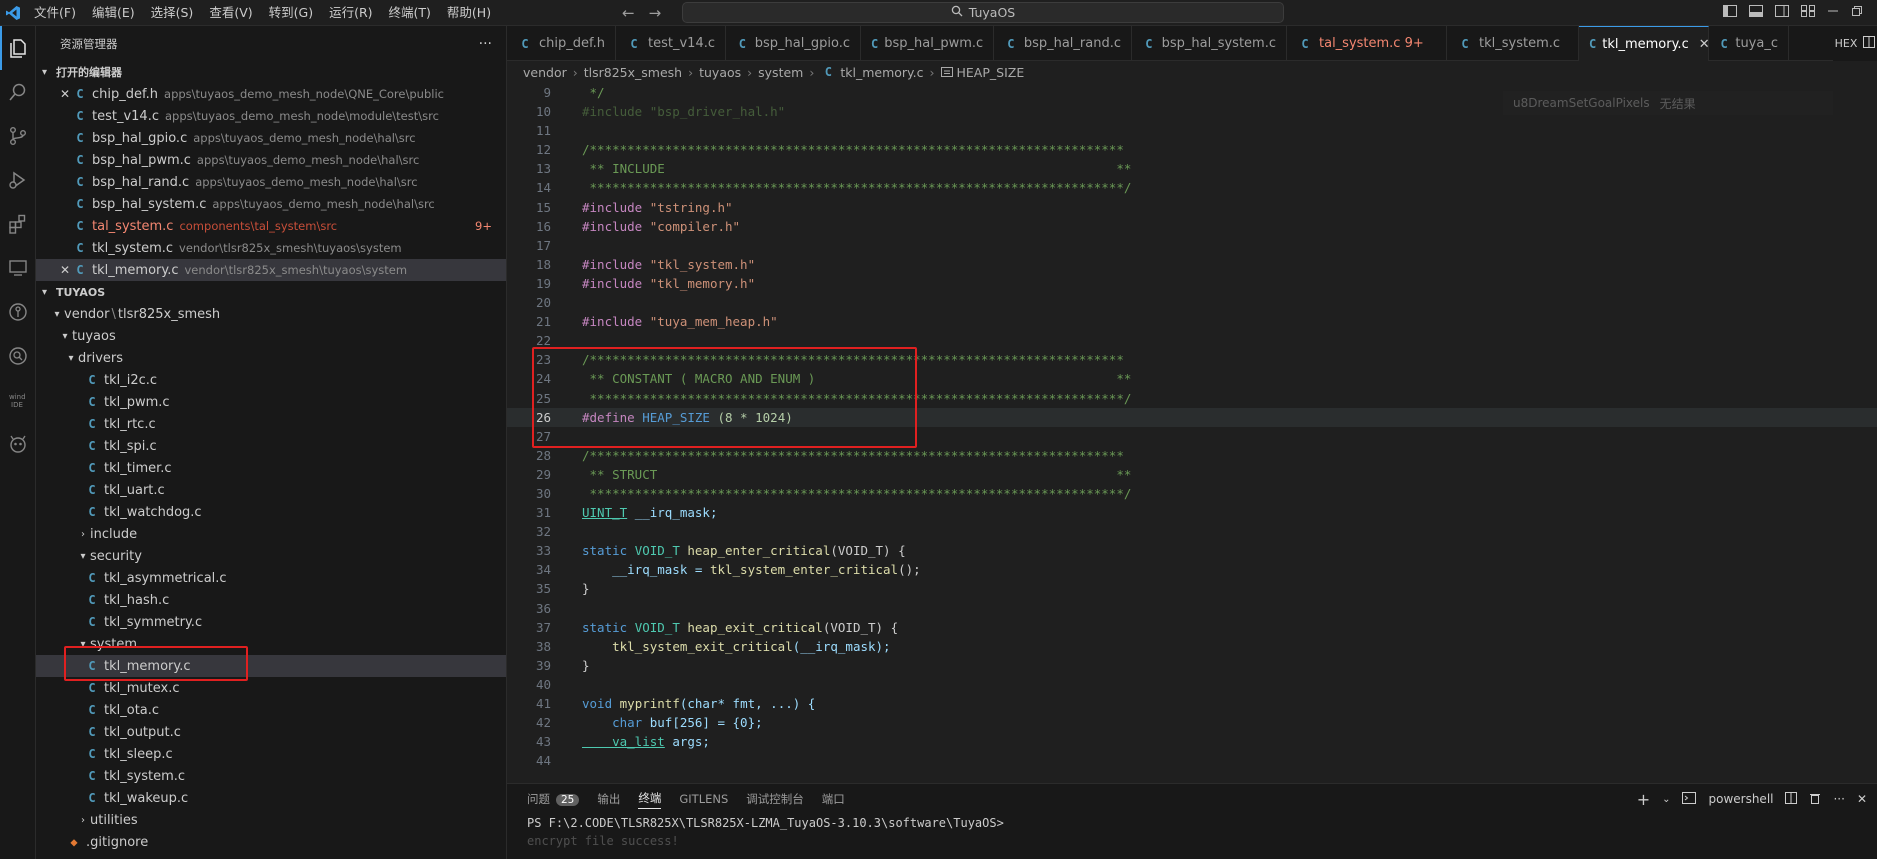 The height and width of the screenshot is (859, 1877). Describe the element at coordinates (271, 842) in the screenshot. I see `tree-file-gitignore: ◆ .gitignore` at that location.